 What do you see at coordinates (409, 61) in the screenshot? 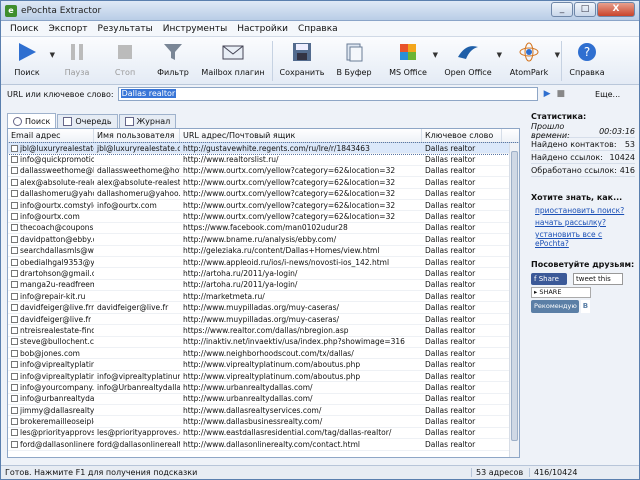
I see `ms-office-button: MS Office ▼` at bounding box center [409, 61].